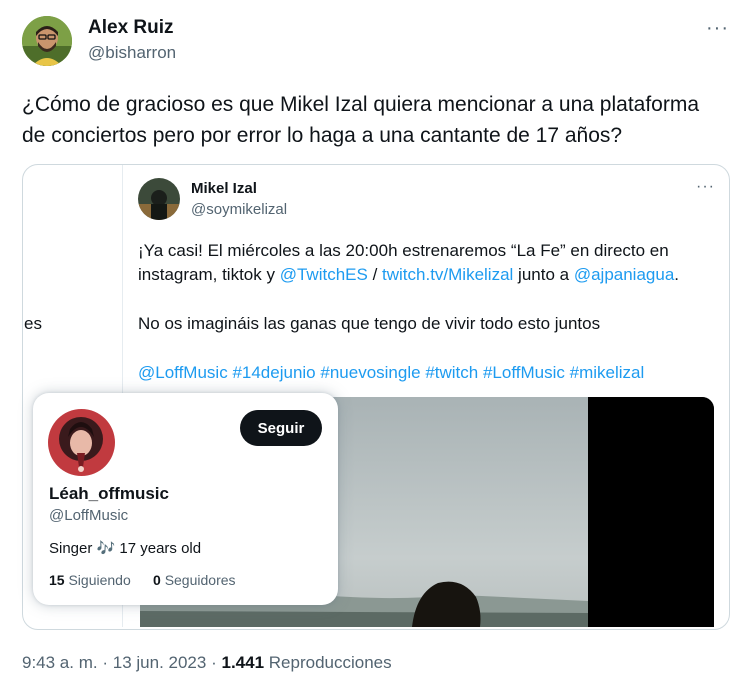  What do you see at coordinates (160, 662) in the screenshot?
I see `tweet-date: 13 jun. 2023` at bounding box center [160, 662].